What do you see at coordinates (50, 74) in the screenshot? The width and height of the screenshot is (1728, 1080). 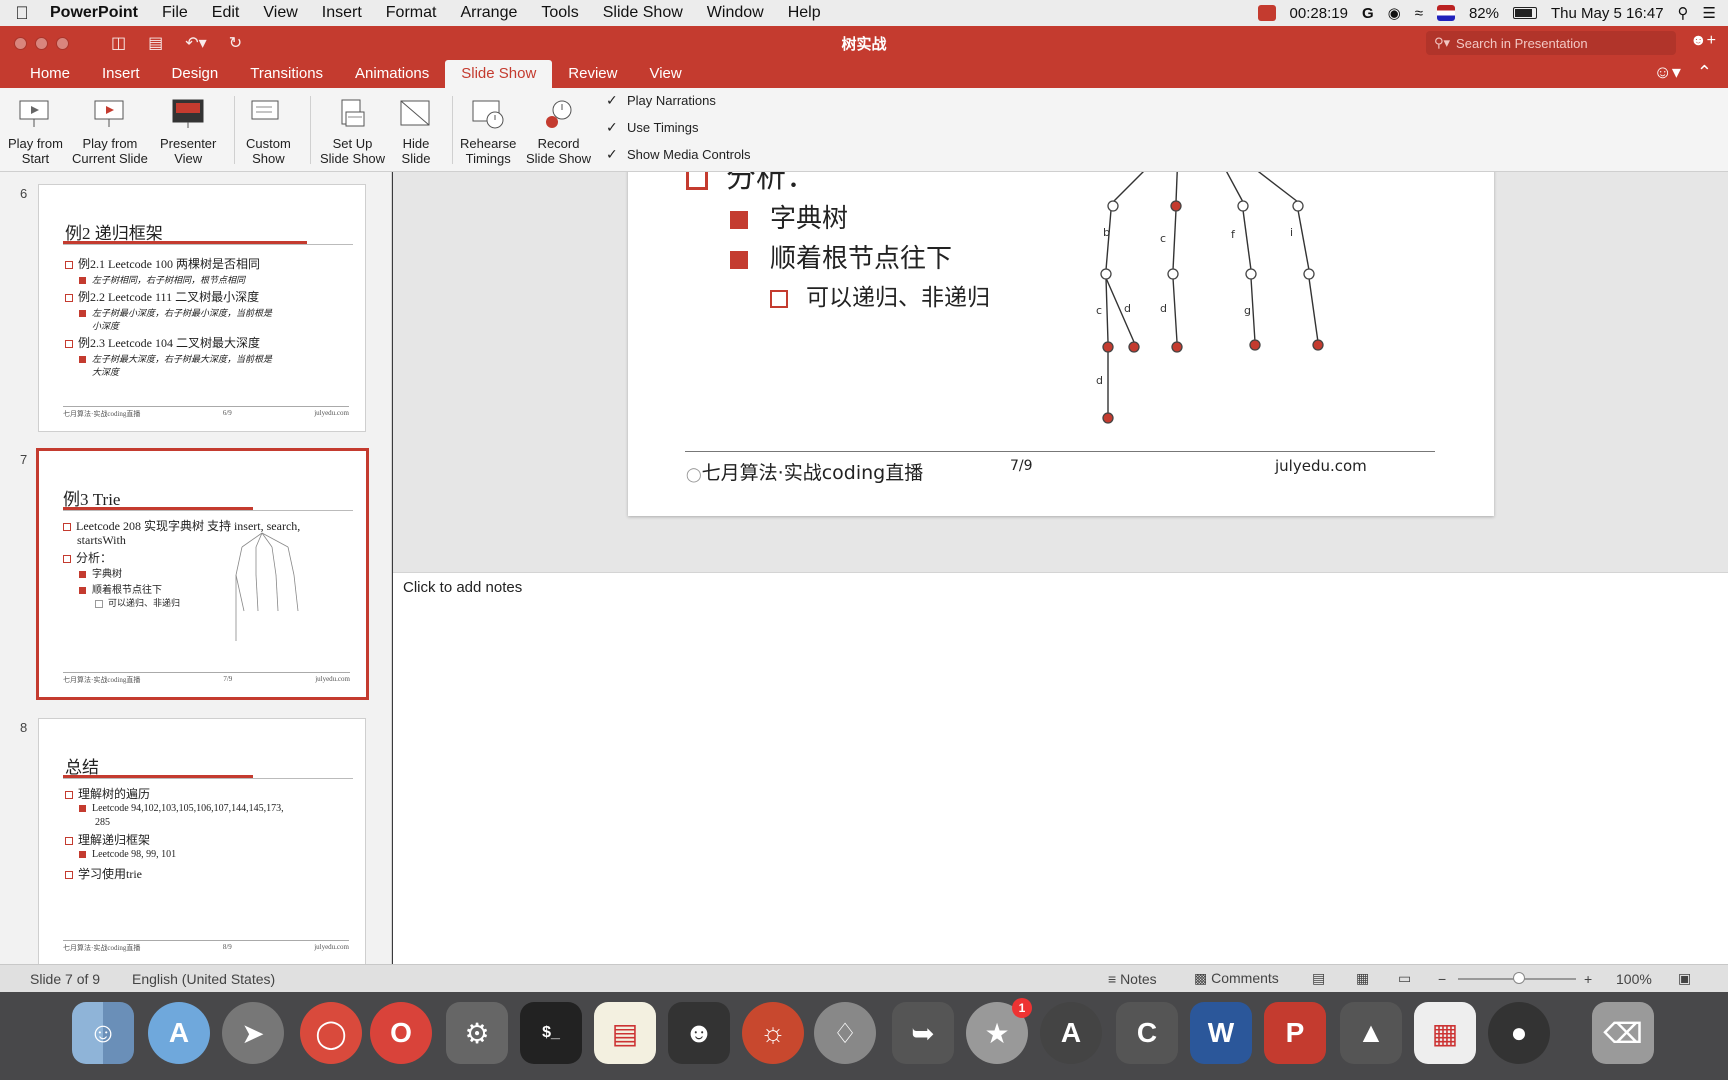 I see `tab-home: Home` at bounding box center [50, 74].